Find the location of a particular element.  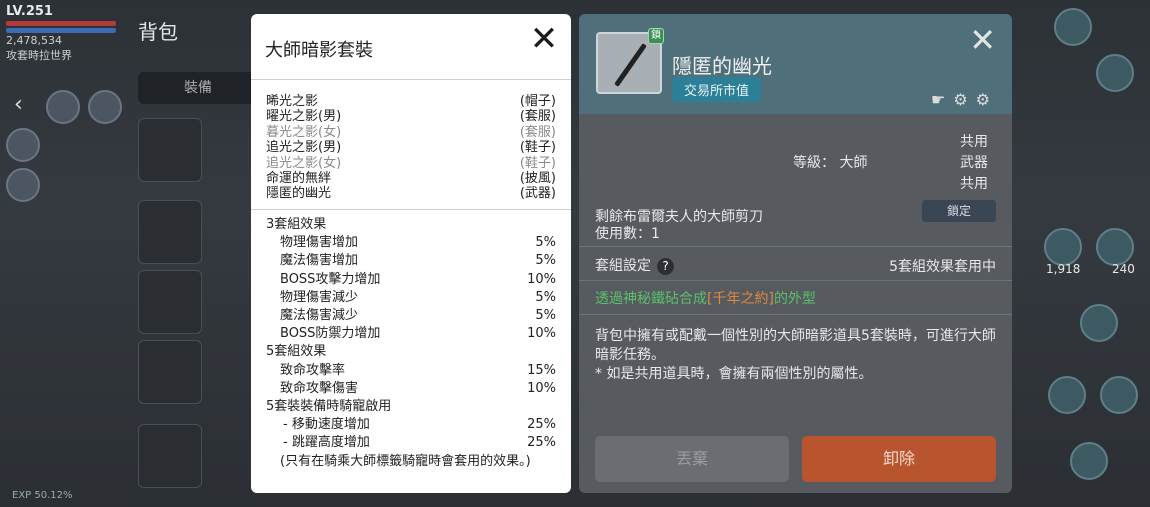

merge-prefix: 透過神秘鐵砧合成 is located at coordinates (651, 299).